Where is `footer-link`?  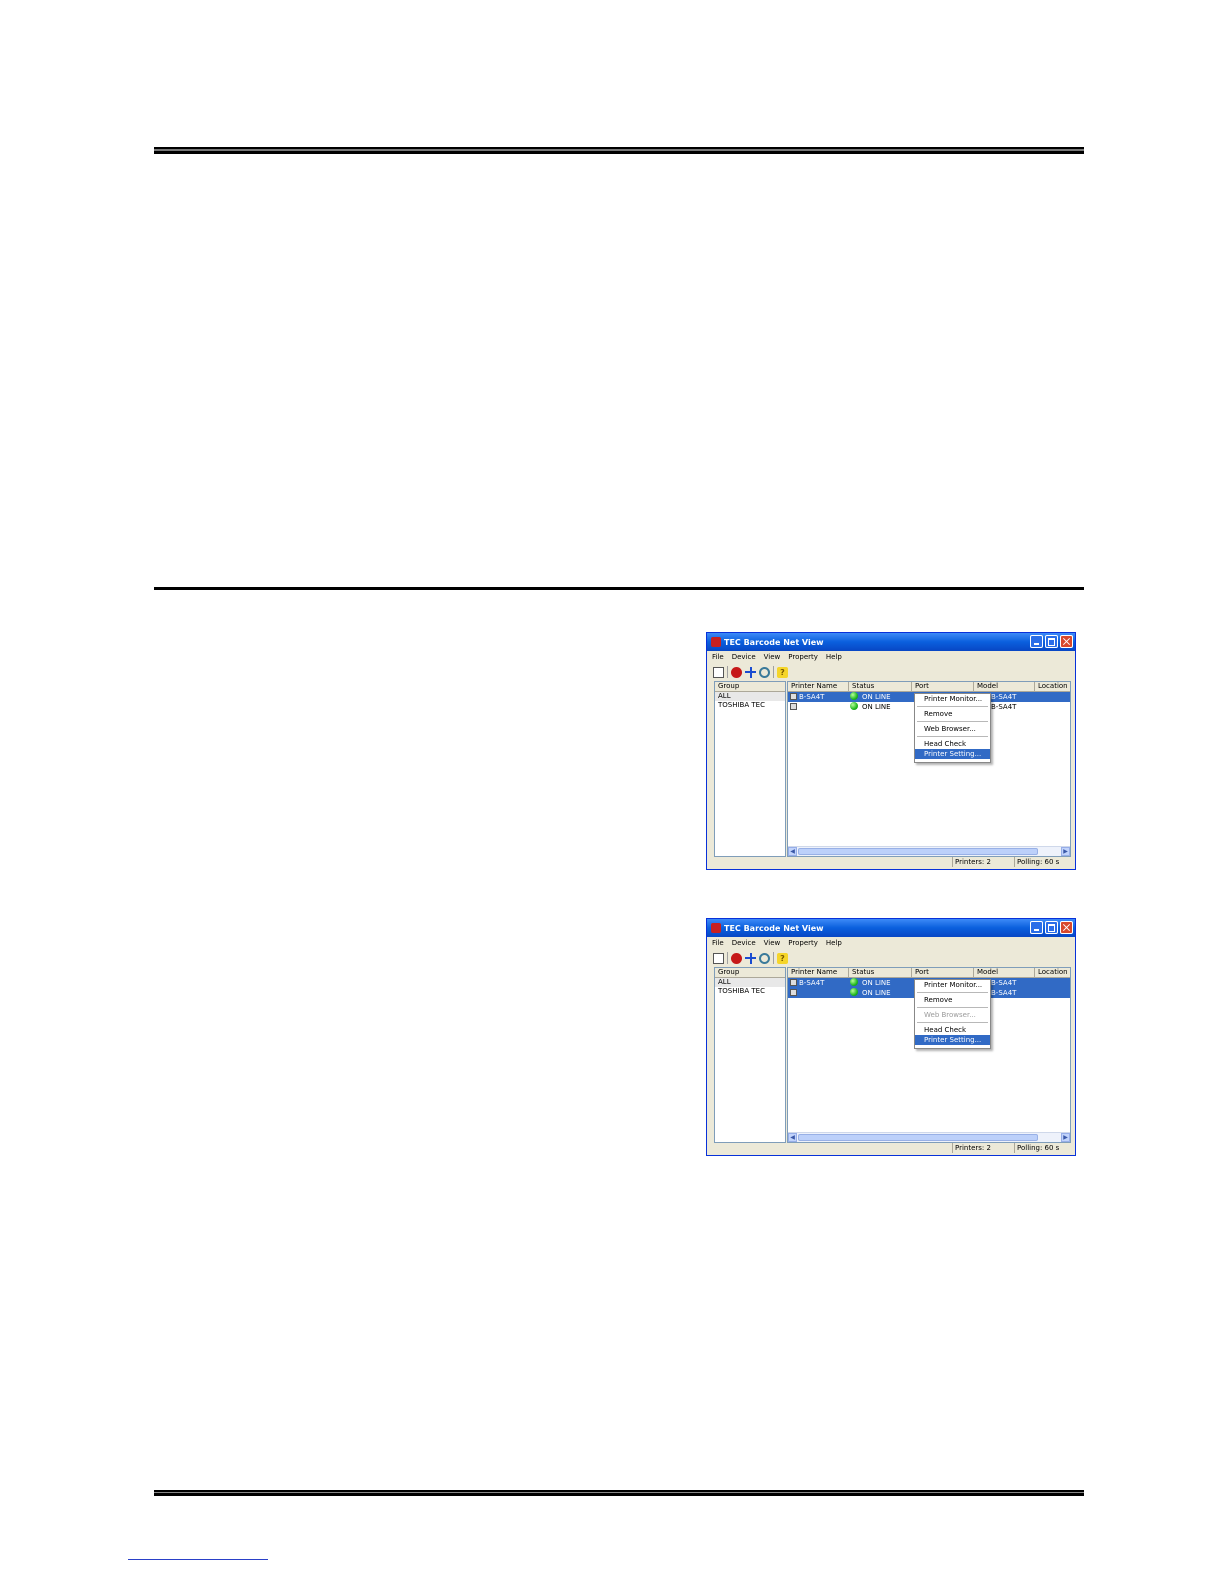
footer-link is located at coordinates (198, 1559).